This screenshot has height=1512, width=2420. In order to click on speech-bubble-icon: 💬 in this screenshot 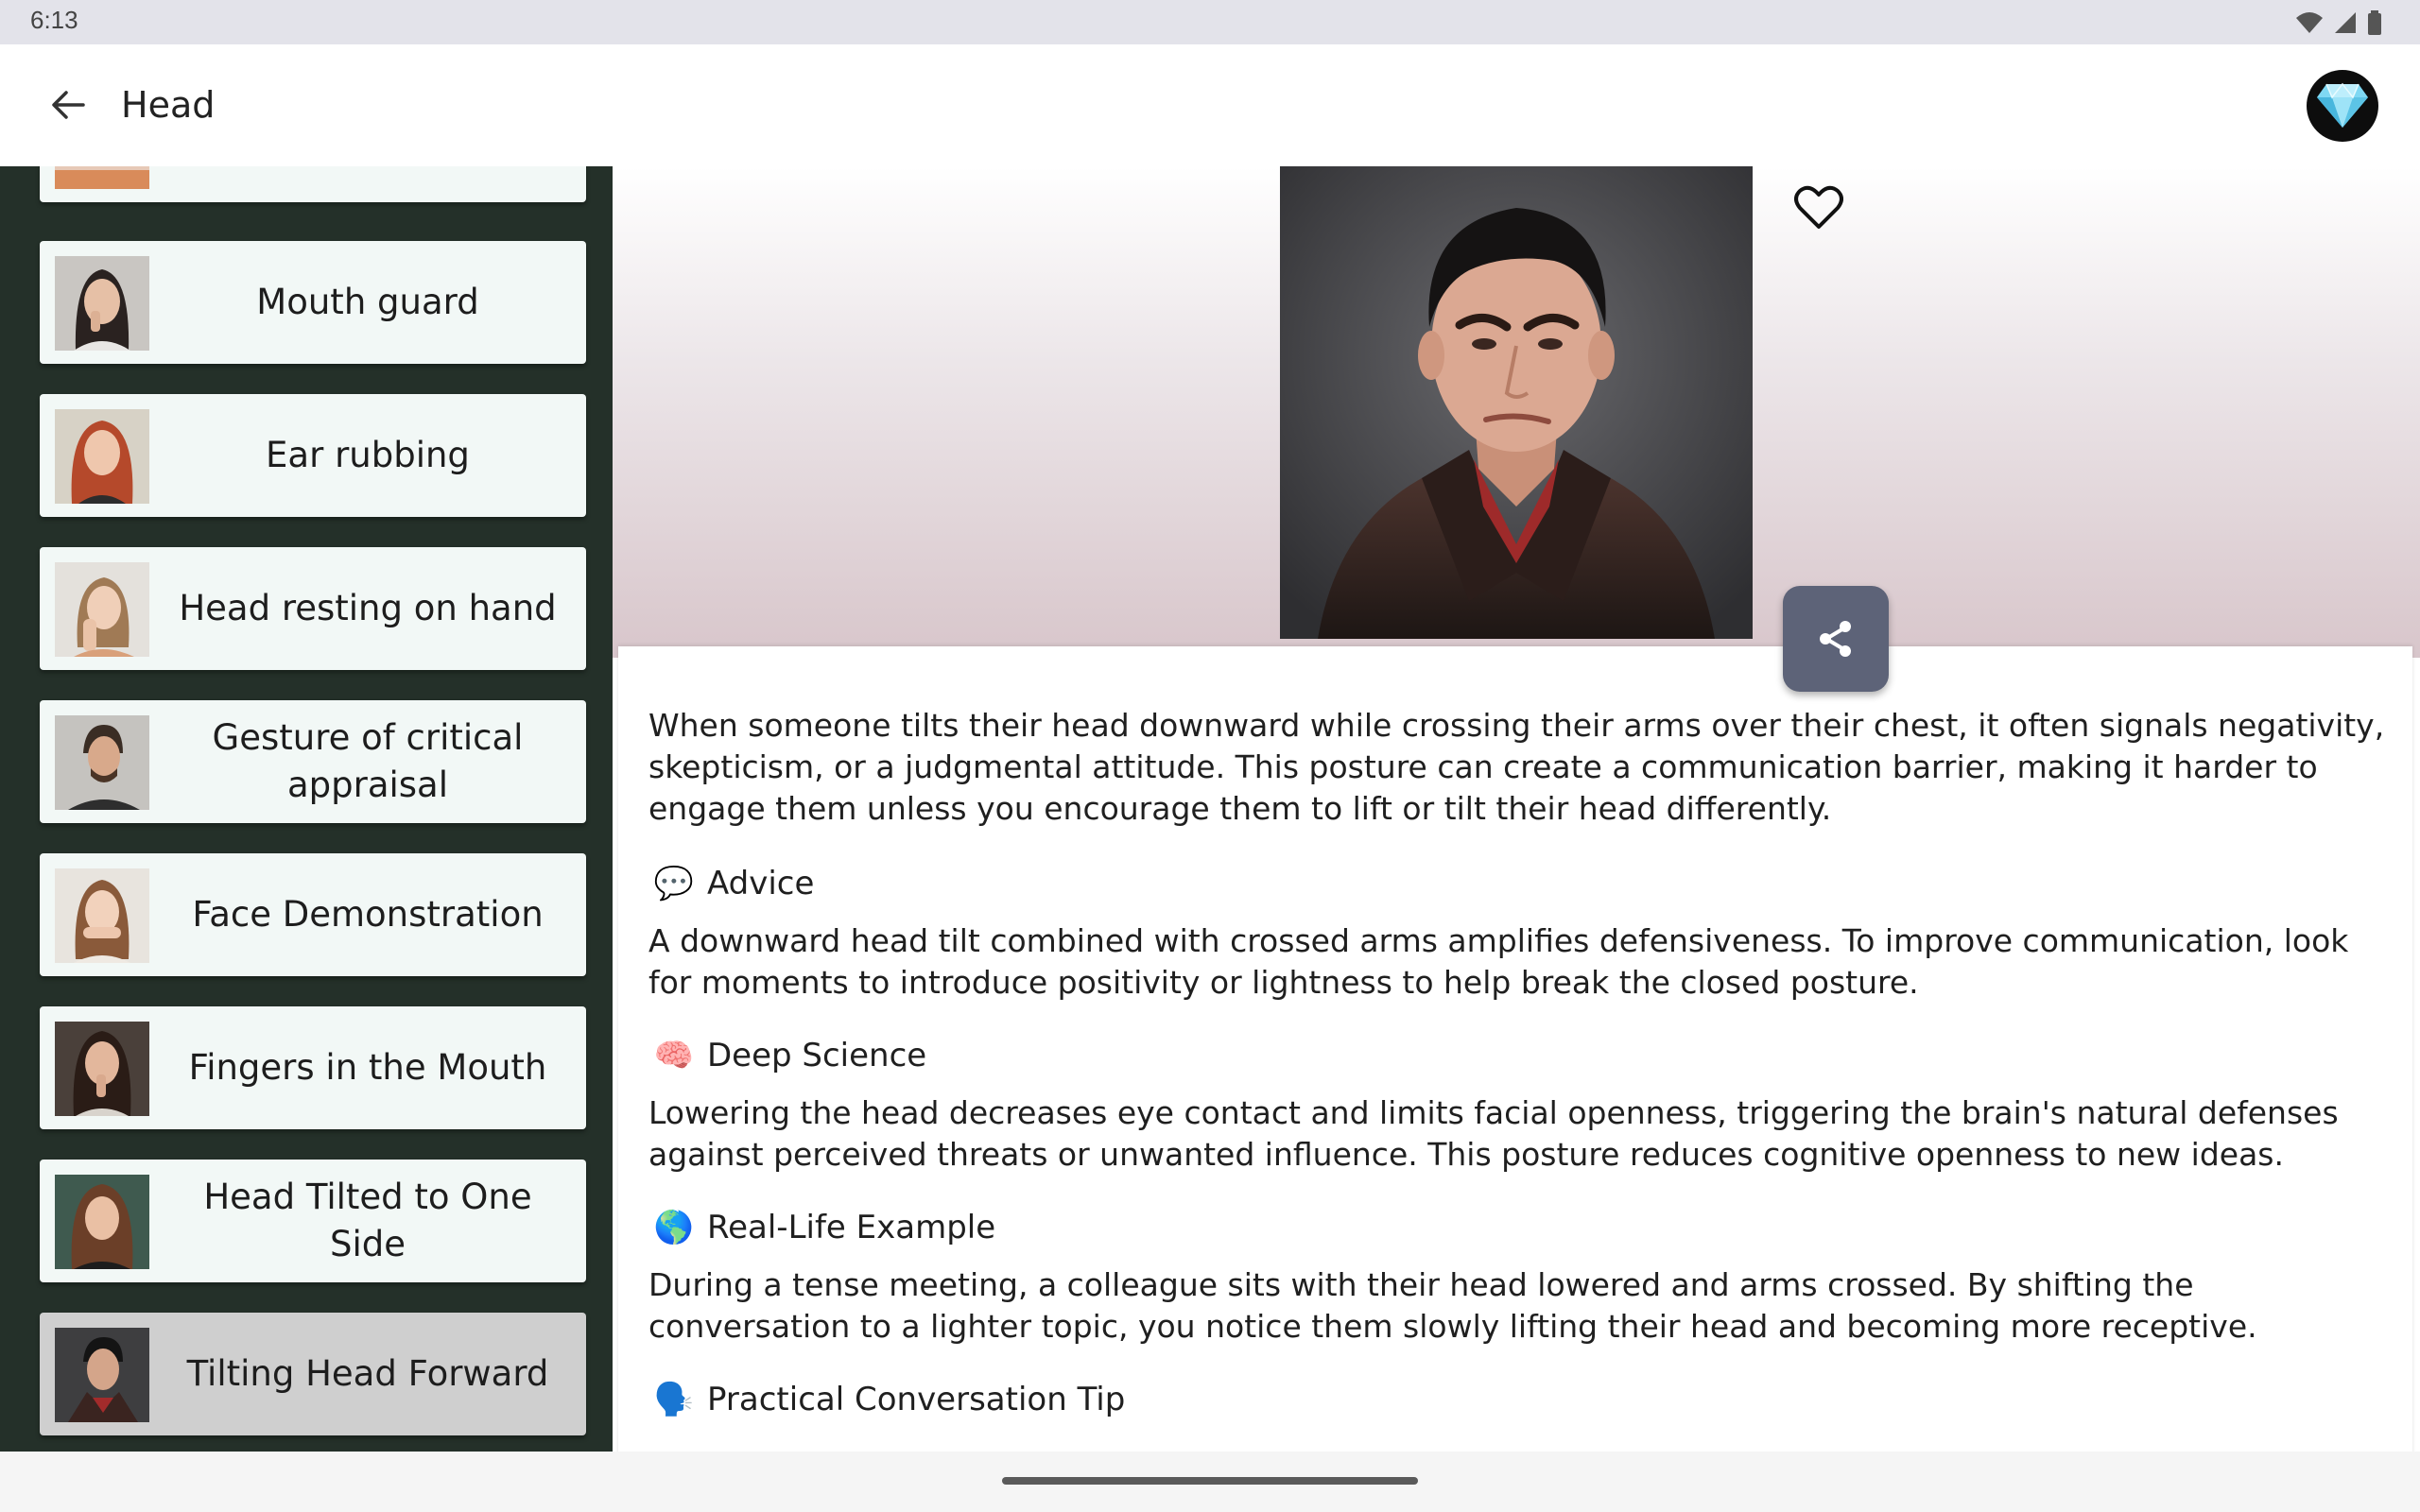, I will do `click(674, 883)`.